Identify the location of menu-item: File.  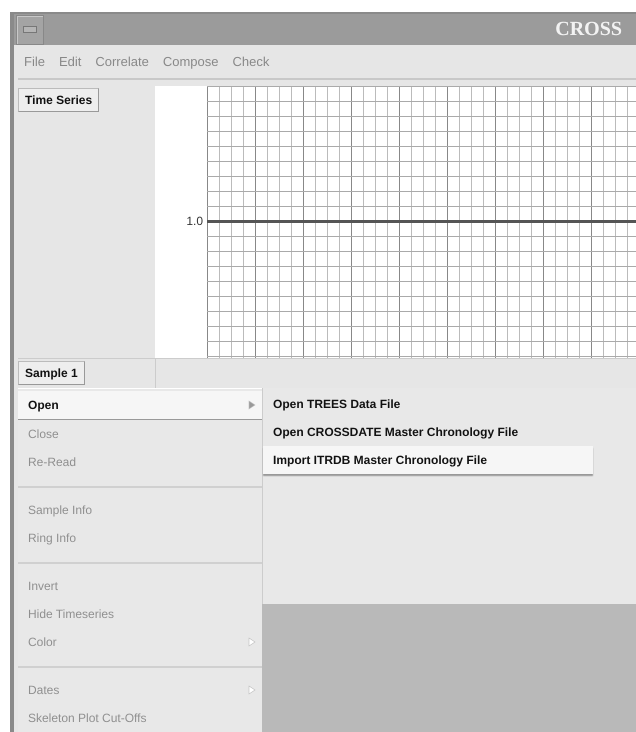
(34, 61).